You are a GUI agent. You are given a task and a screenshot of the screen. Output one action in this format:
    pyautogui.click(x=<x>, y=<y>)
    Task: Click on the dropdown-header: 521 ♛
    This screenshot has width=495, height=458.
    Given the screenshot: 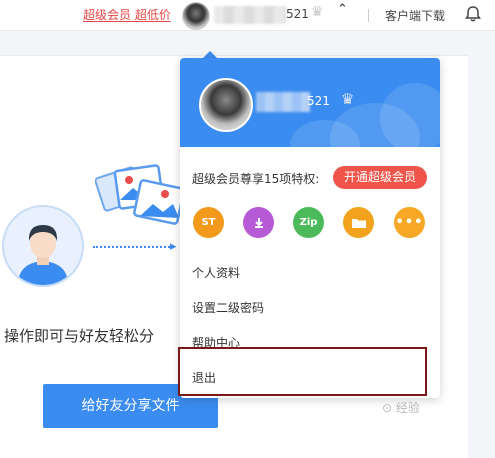 What is the action you would take?
    pyautogui.click(x=310, y=102)
    